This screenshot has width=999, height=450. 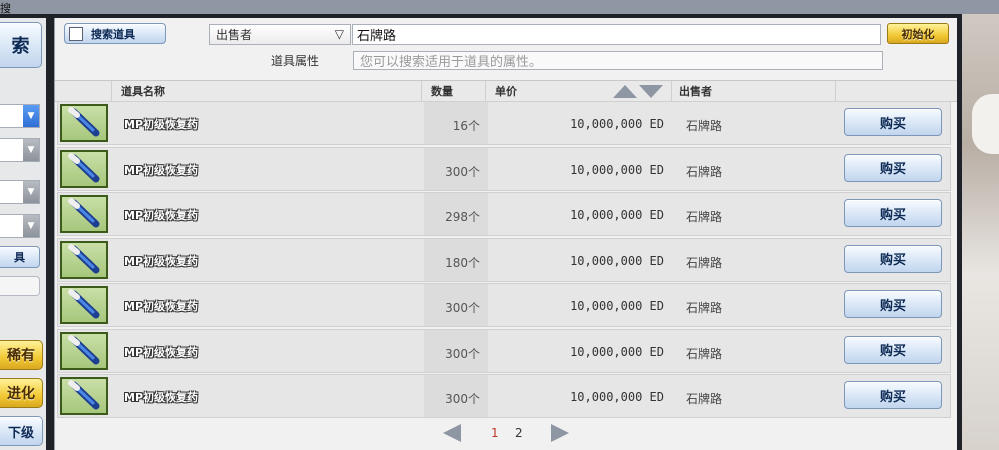 I want to click on checkbox-icon, so click(x=76, y=33).